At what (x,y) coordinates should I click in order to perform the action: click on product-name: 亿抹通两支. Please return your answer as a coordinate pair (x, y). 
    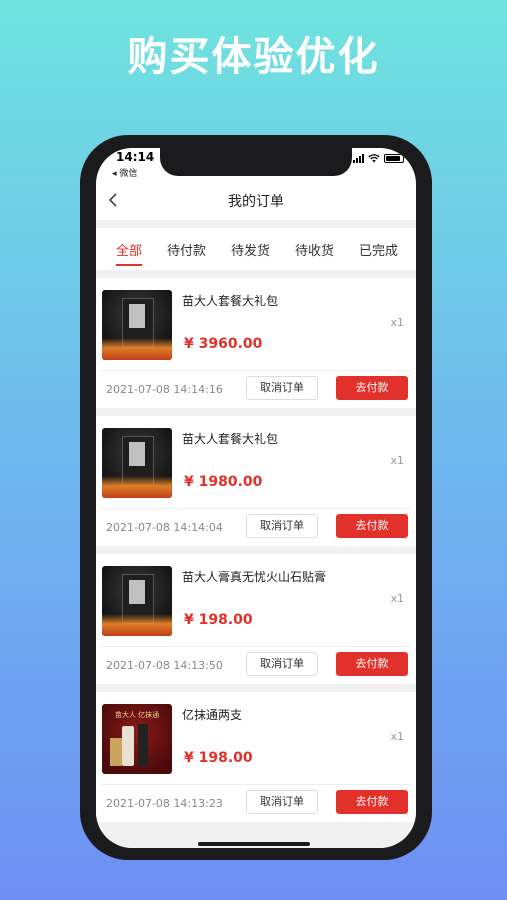
    Looking at the image, I should click on (212, 715).